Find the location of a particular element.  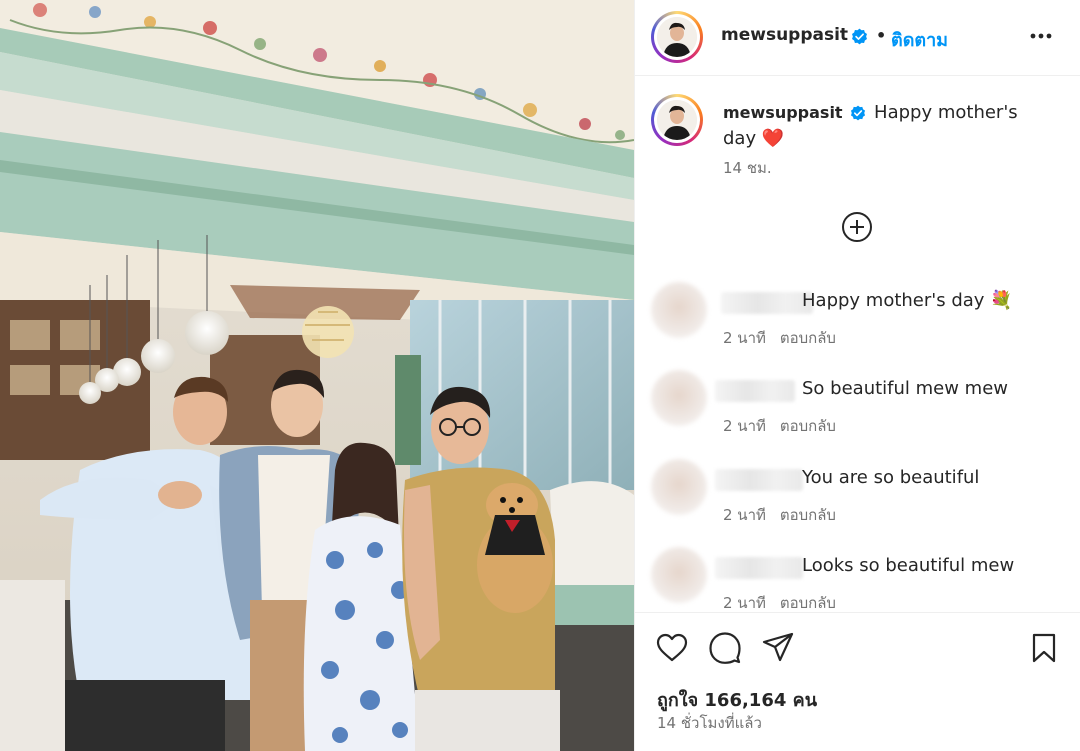

comment-text: So beautiful mew mew is located at coordinates (905, 388).